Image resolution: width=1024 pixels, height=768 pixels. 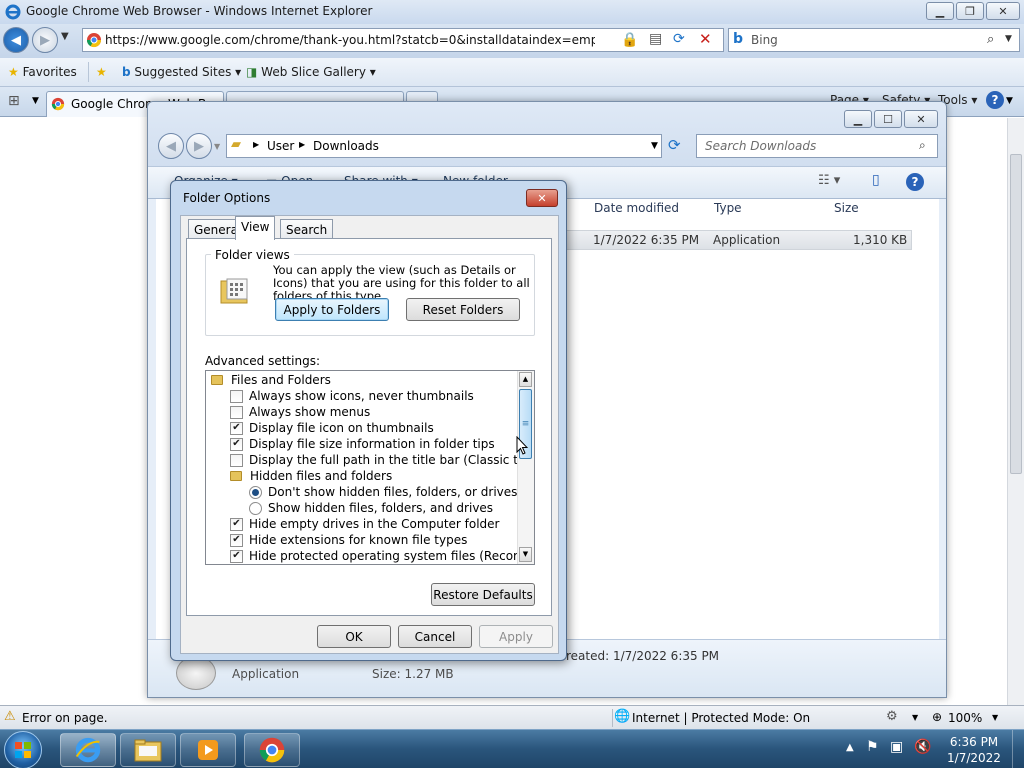 I want to click on view-options-icon: ☷ ▾, so click(x=829, y=180).